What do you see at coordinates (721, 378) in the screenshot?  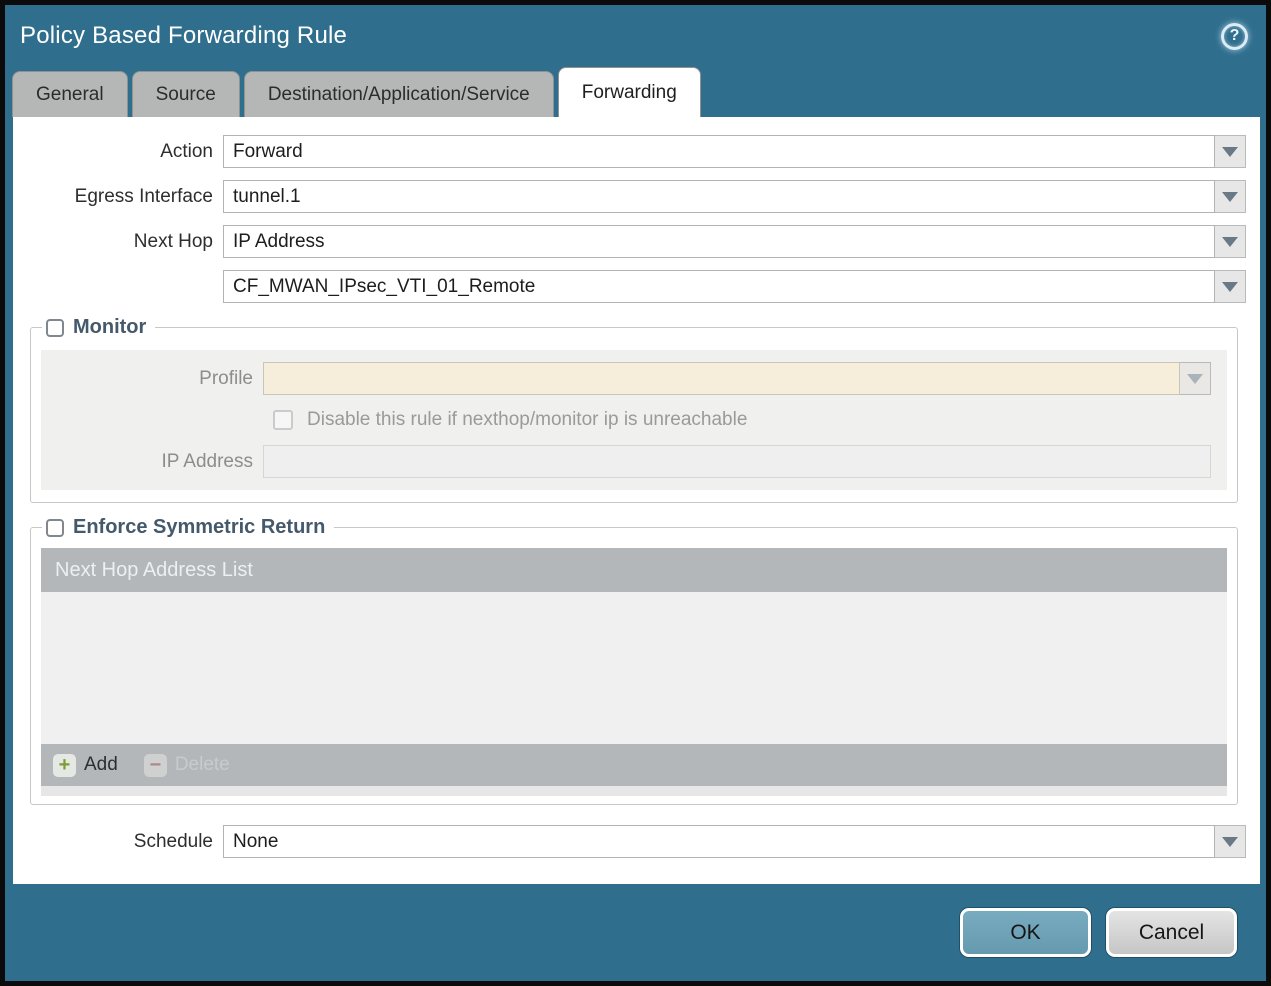 I see `profile-select` at bounding box center [721, 378].